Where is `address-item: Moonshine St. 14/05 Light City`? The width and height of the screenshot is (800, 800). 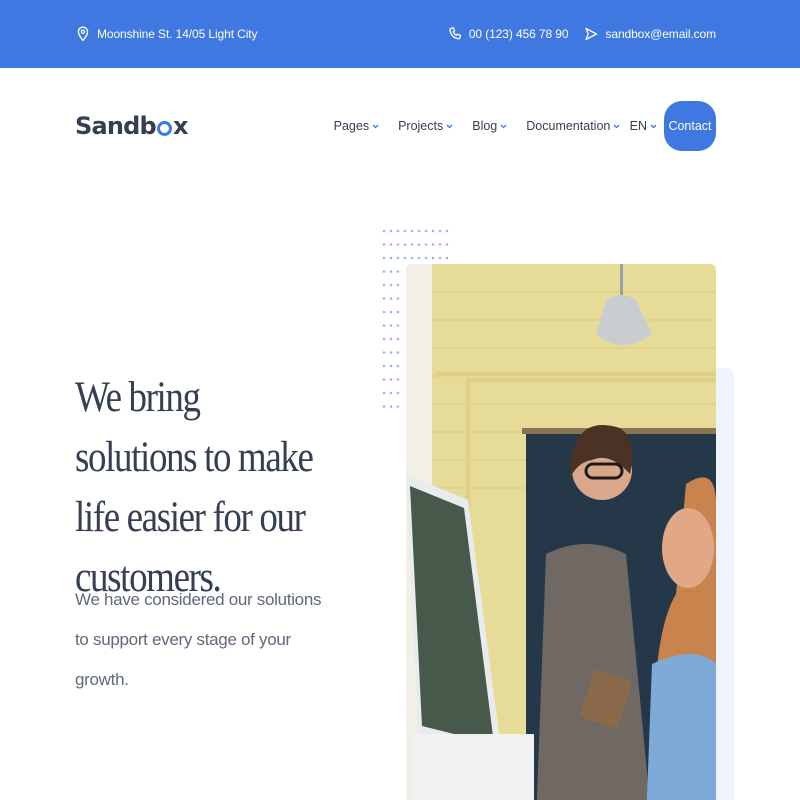
address-item: Moonshine St. 14/05 Light City is located at coordinates (167, 34).